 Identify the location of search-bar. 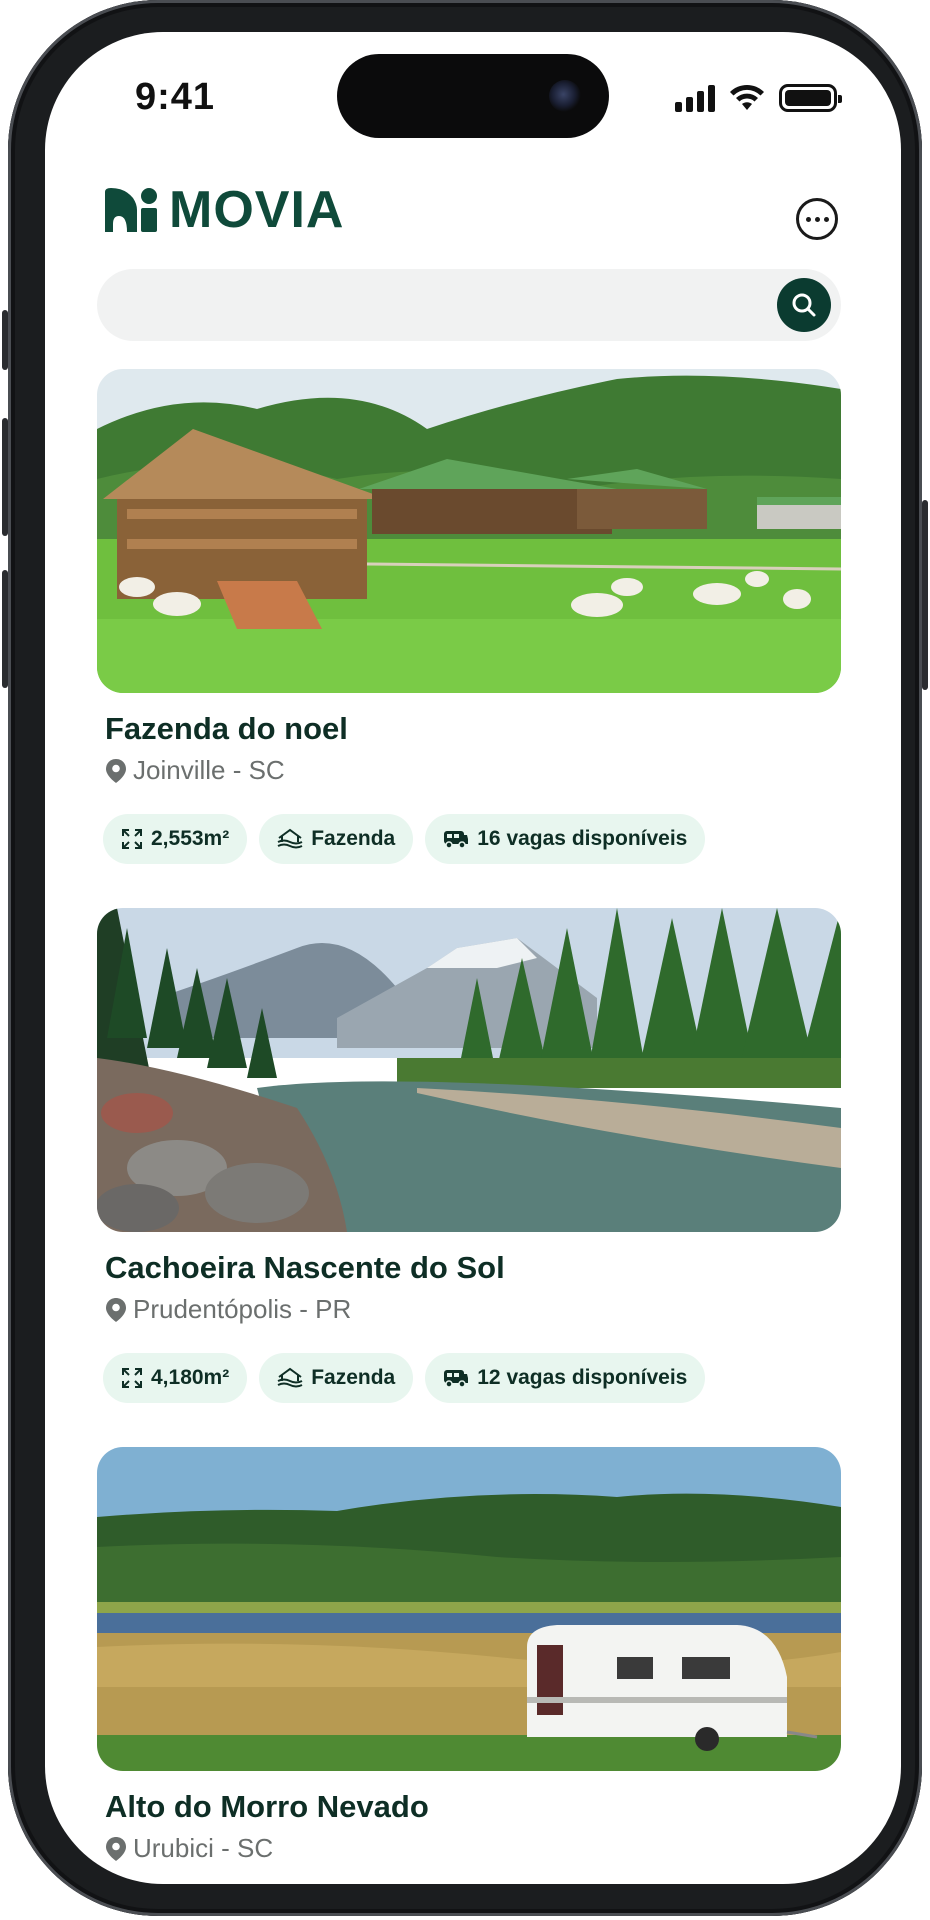
(469, 305).